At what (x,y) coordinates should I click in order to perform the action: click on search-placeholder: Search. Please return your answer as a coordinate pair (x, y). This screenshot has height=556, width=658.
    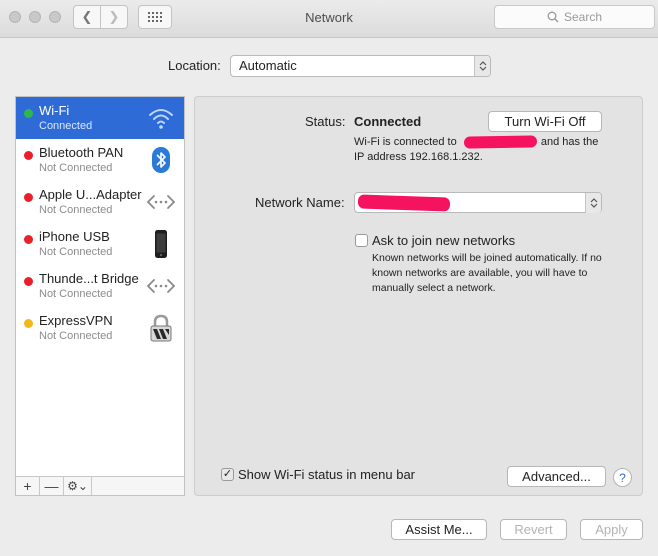
    Looking at the image, I should click on (583, 17).